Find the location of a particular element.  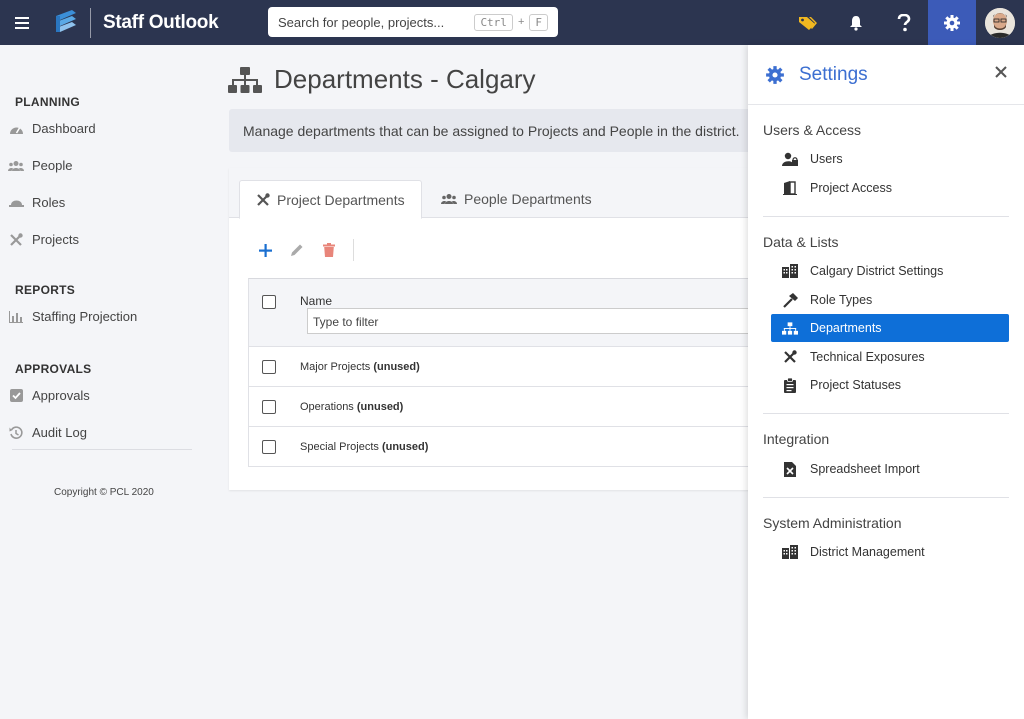

trash-icon is located at coordinates (329, 250).